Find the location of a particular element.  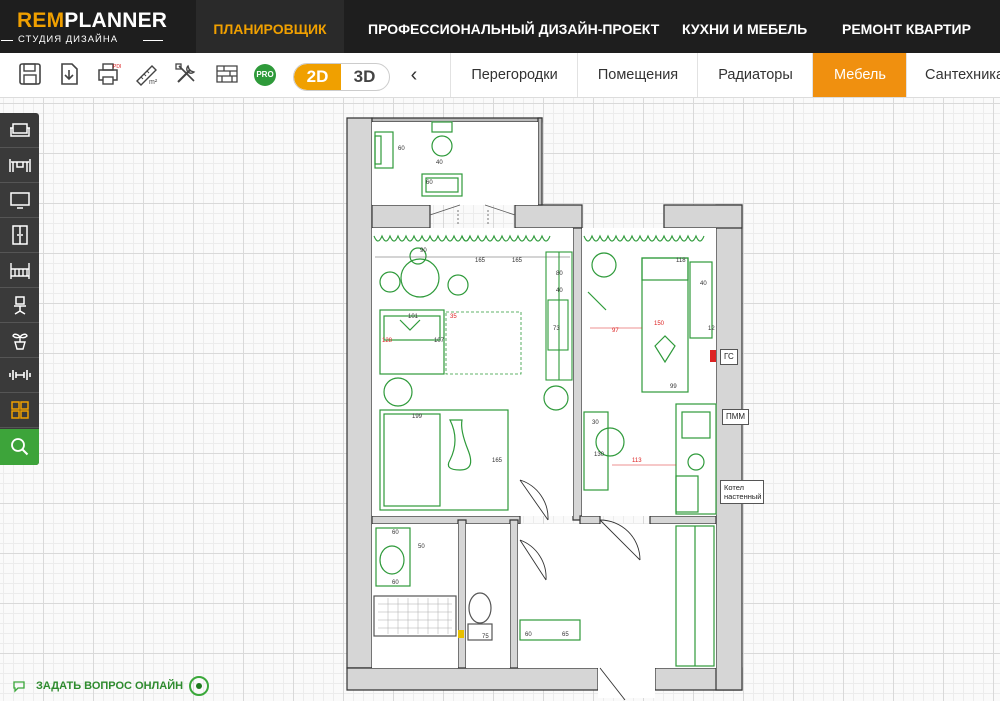

online-chat: ЗАДАТЬ ВОПРОС ОНЛАЙН is located at coordinates (111, 686).